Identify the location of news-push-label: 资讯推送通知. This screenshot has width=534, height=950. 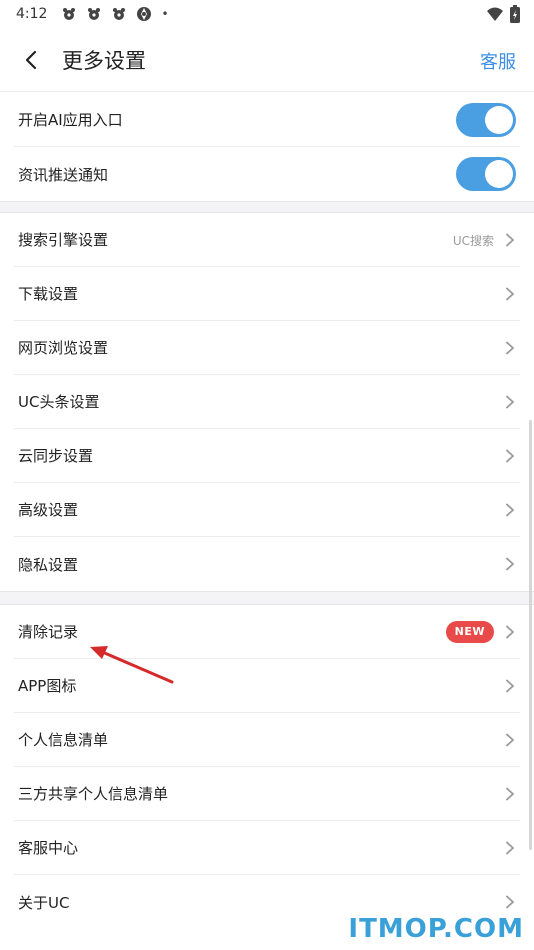
(63, 174).